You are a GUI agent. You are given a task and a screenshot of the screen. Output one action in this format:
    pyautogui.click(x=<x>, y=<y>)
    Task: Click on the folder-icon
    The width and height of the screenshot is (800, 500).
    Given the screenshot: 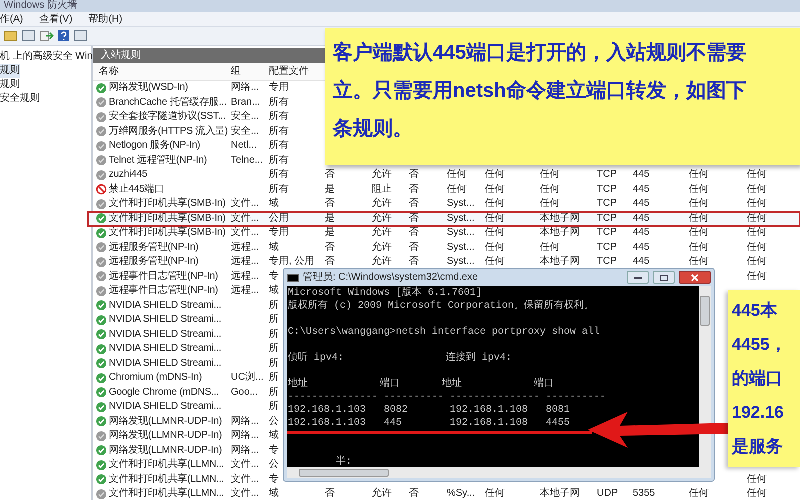 What is the action you would take?
    pyautogui.click(x=11, y=36)
    